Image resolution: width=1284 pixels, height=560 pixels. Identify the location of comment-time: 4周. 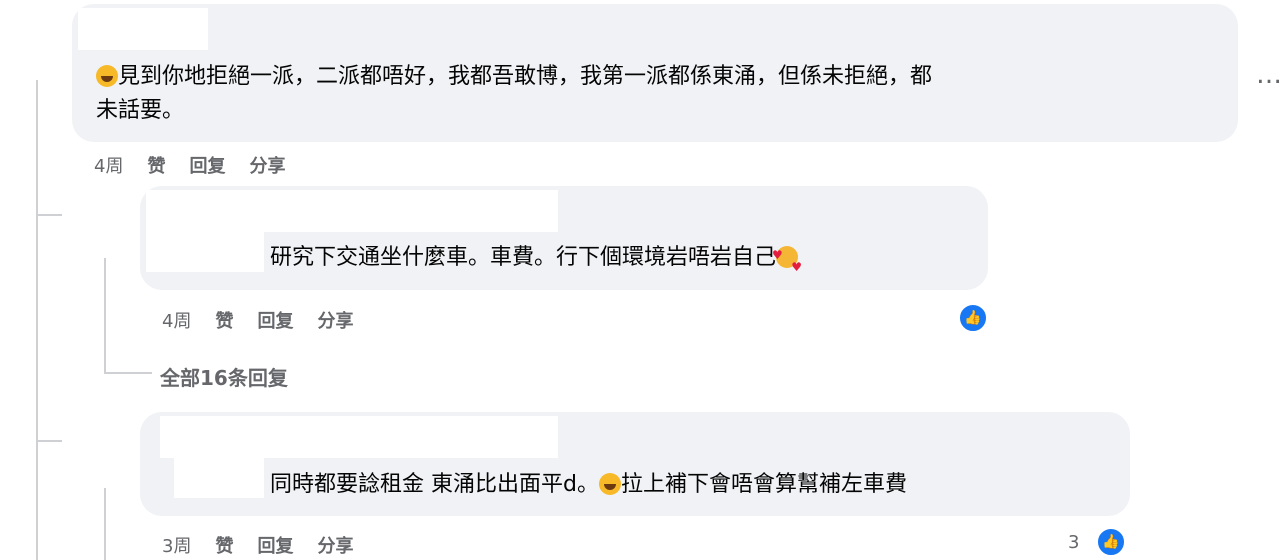
(109, 166).